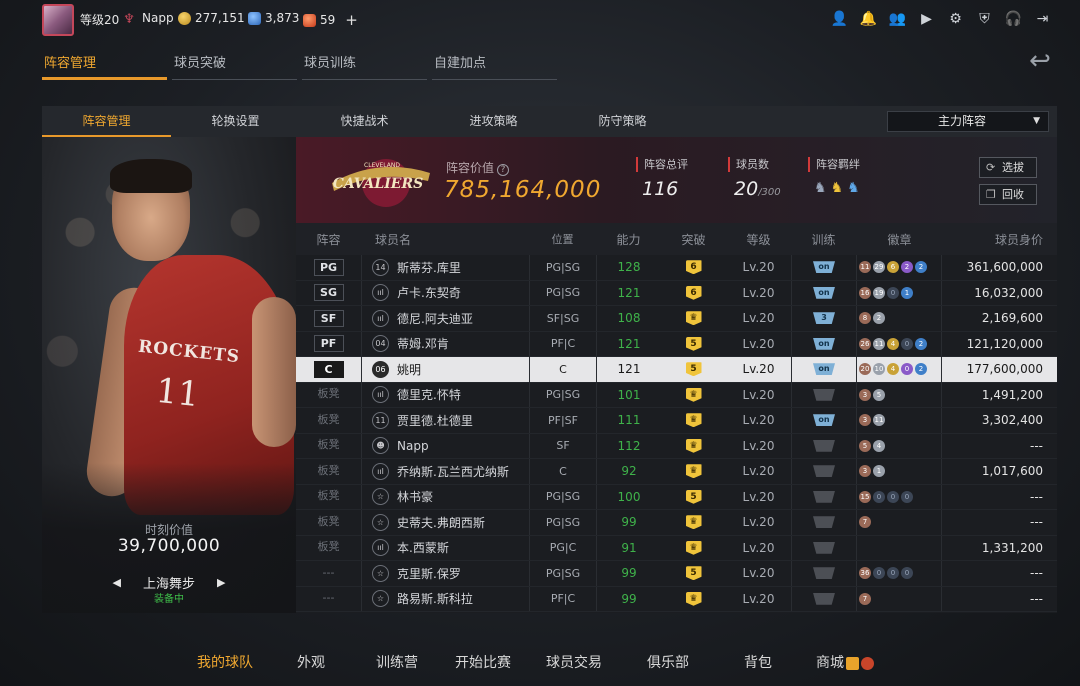 The width and height of the screenshot is (1080, 686). What do you see at coordinates (328, 239) in the screenshot?
I see `col-lineup: 阵容` at bounding box center [328, 239].